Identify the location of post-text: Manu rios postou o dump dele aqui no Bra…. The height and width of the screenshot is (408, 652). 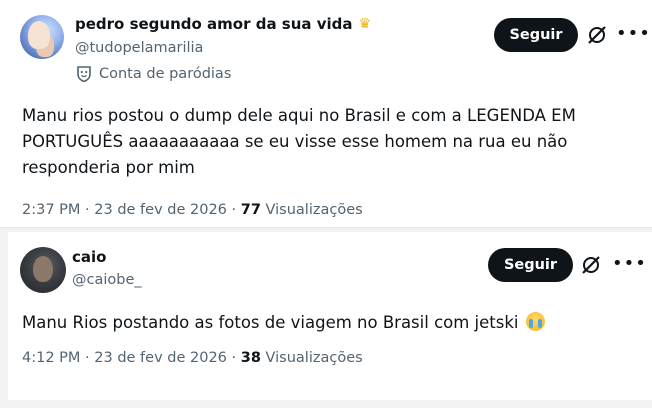
(299, 141).